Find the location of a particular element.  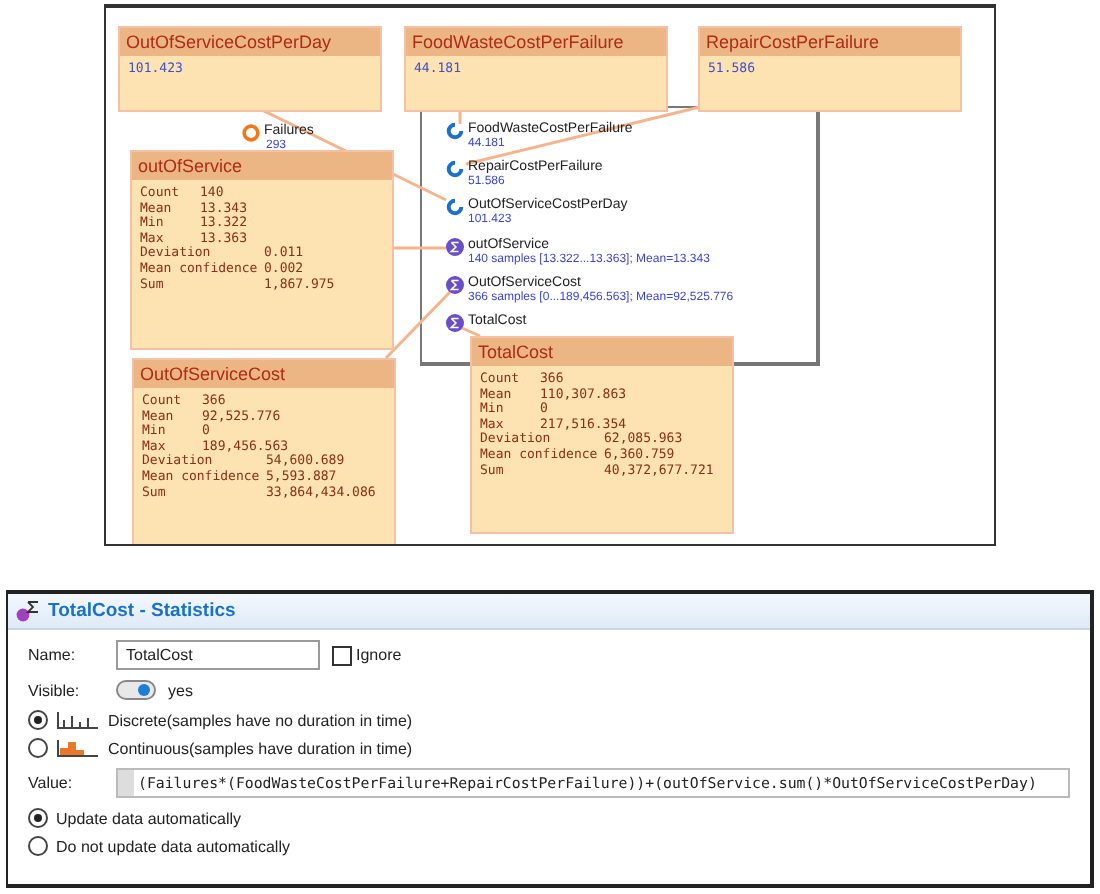

panel-title: OutOfServiceCostPerDay is located at coordinates (250, 42).